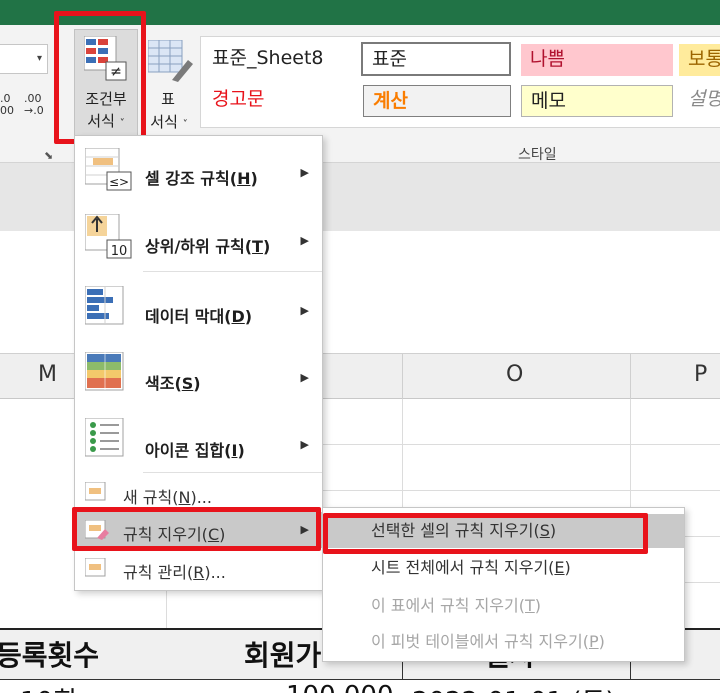  I want to click on new-rule-icon, so click(95, 491).